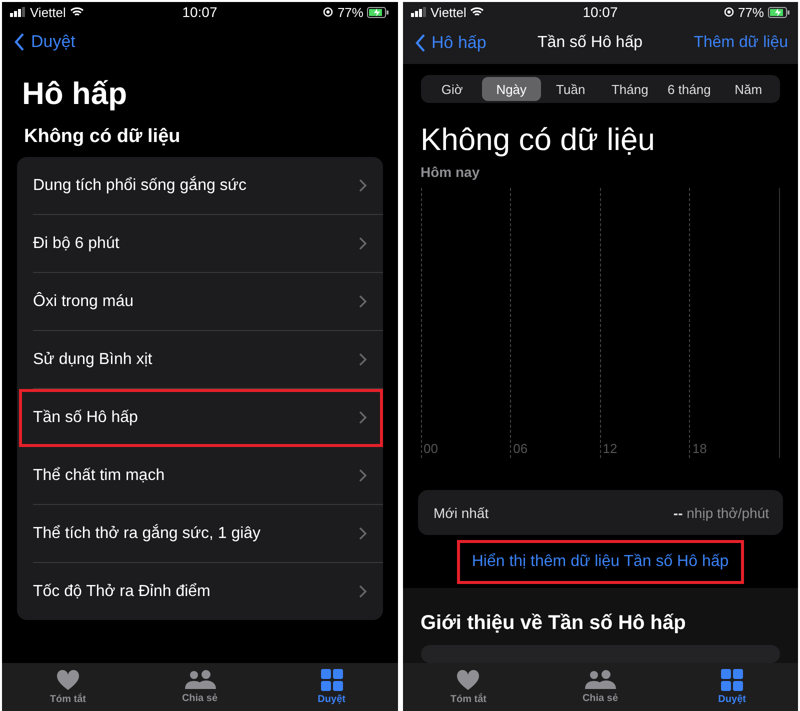  Describe the element at coordinates (520, 448) in the screenshot. I see `axis-label: 06` at that location.